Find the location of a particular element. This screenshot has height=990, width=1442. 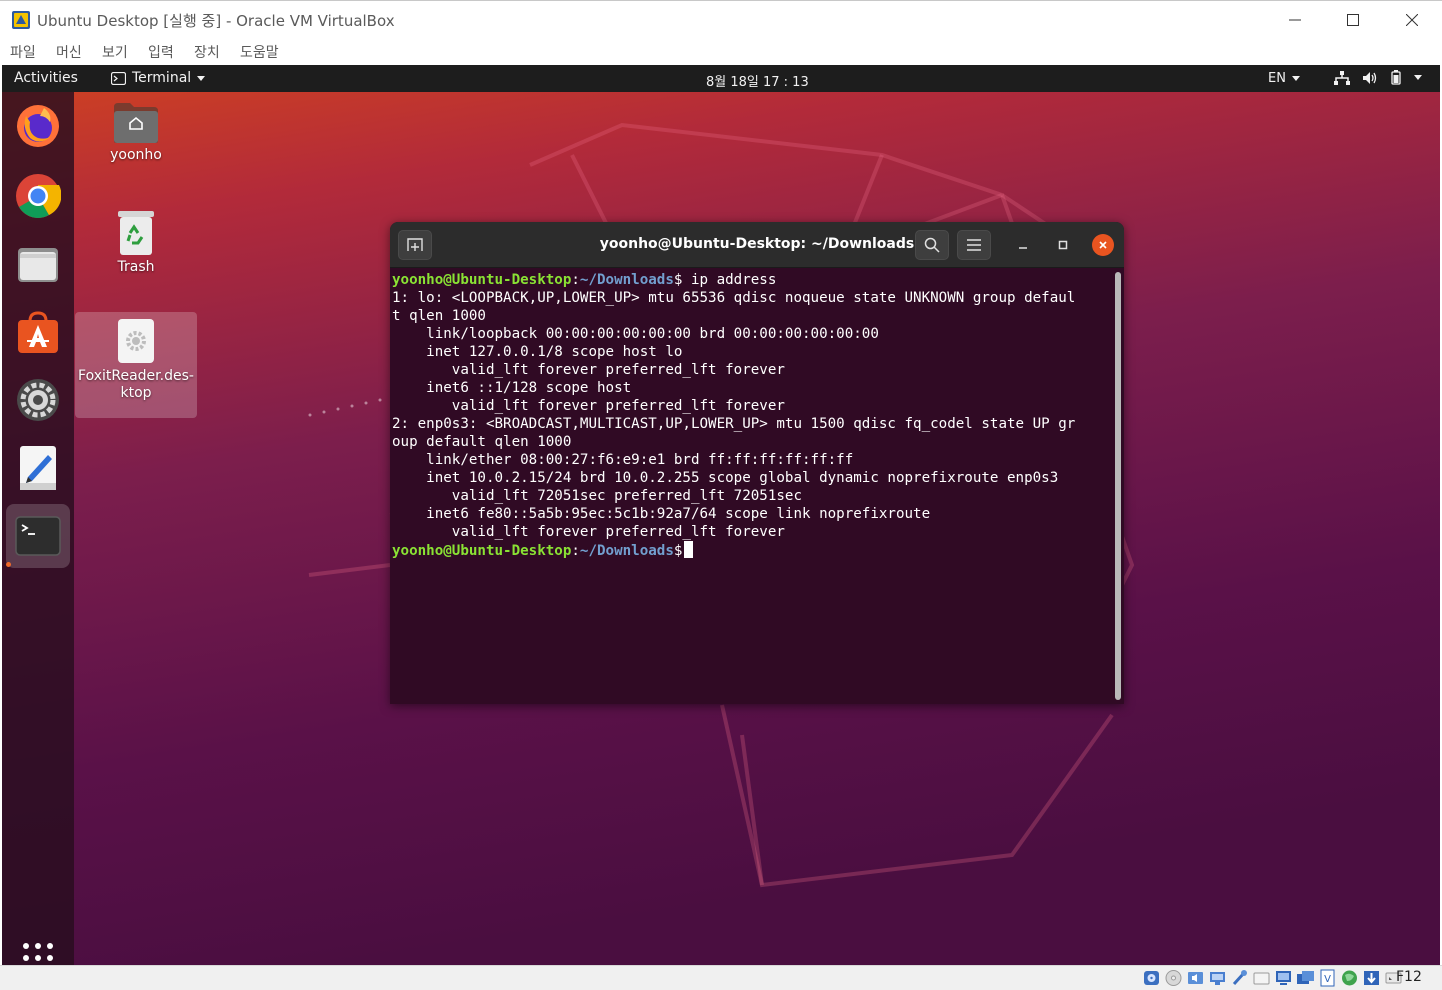

desktop-icon-label: Trash is located at coordinates (136, 267).